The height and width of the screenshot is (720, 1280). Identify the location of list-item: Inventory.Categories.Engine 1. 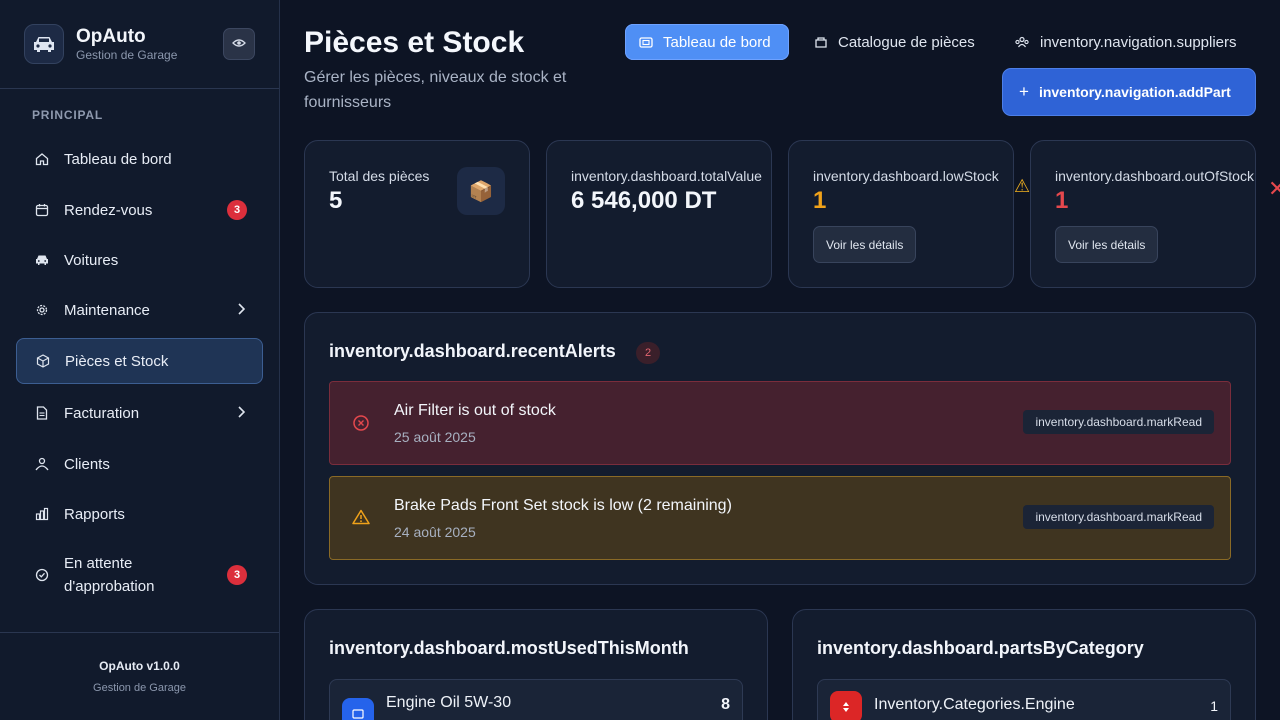
(1024, 699).